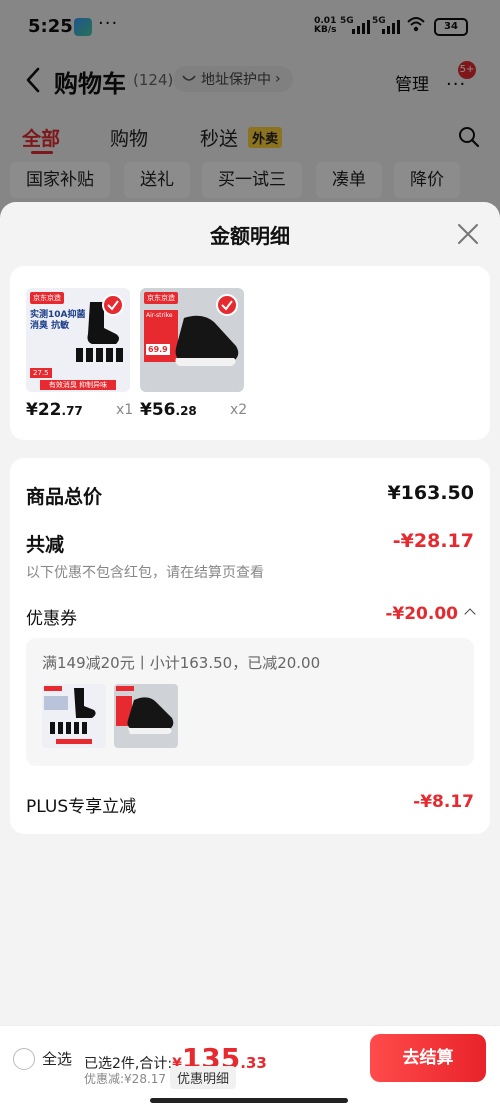  I want to click on product-quantity: x1, so click(125, 410).